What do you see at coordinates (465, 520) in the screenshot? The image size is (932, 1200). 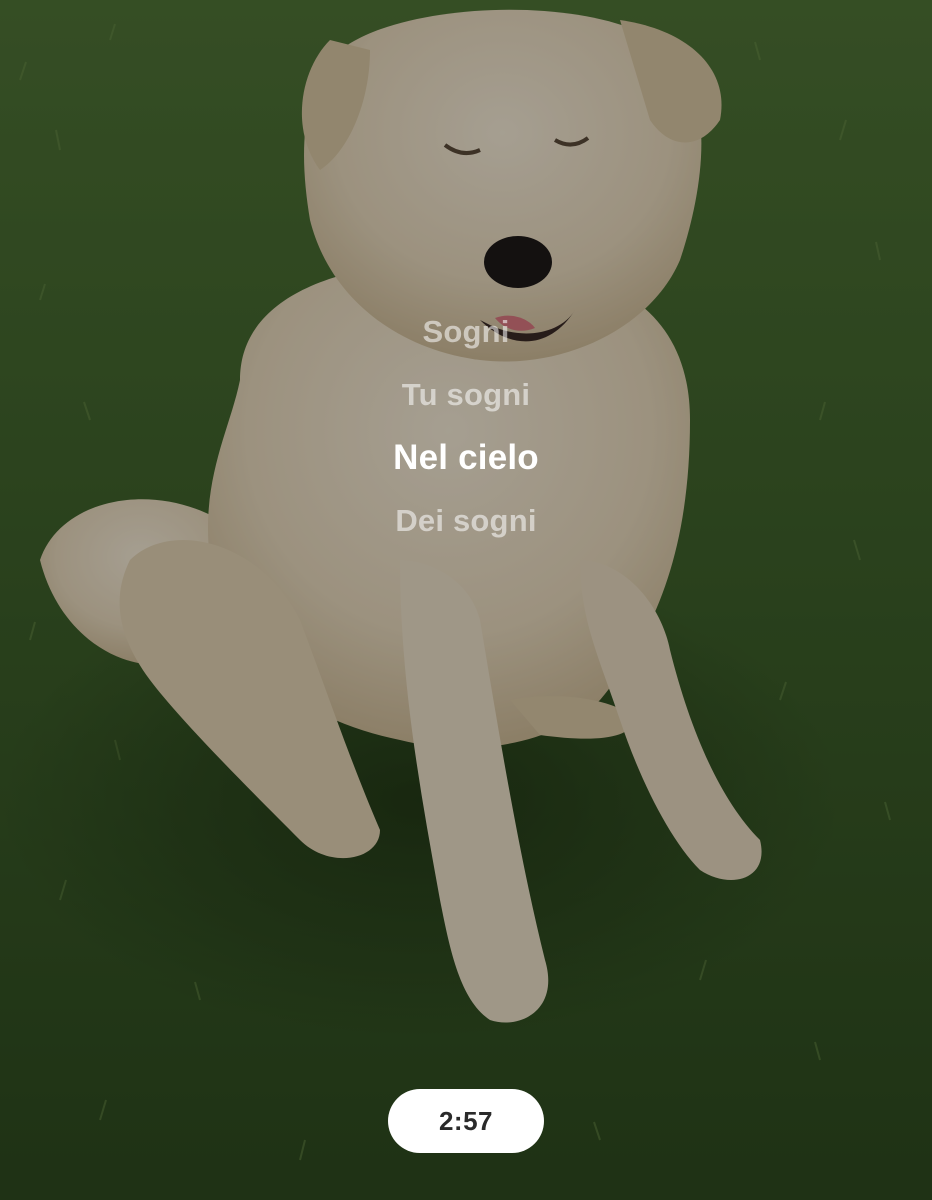 I see `lyric-line: Dei sogni` at bounding box center [465, 520].